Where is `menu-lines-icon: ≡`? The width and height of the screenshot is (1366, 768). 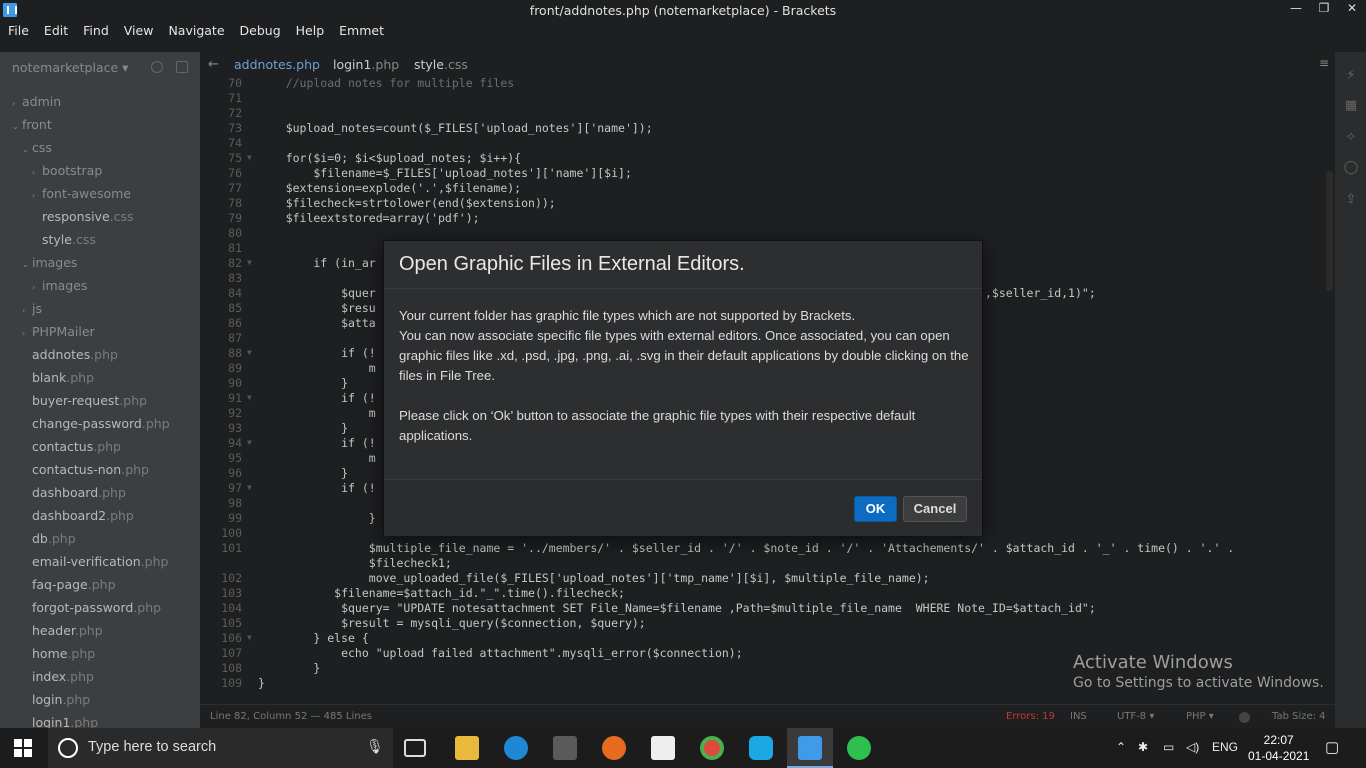 menu-lines-icon: ≡ is located at coordinates (1324, 63).